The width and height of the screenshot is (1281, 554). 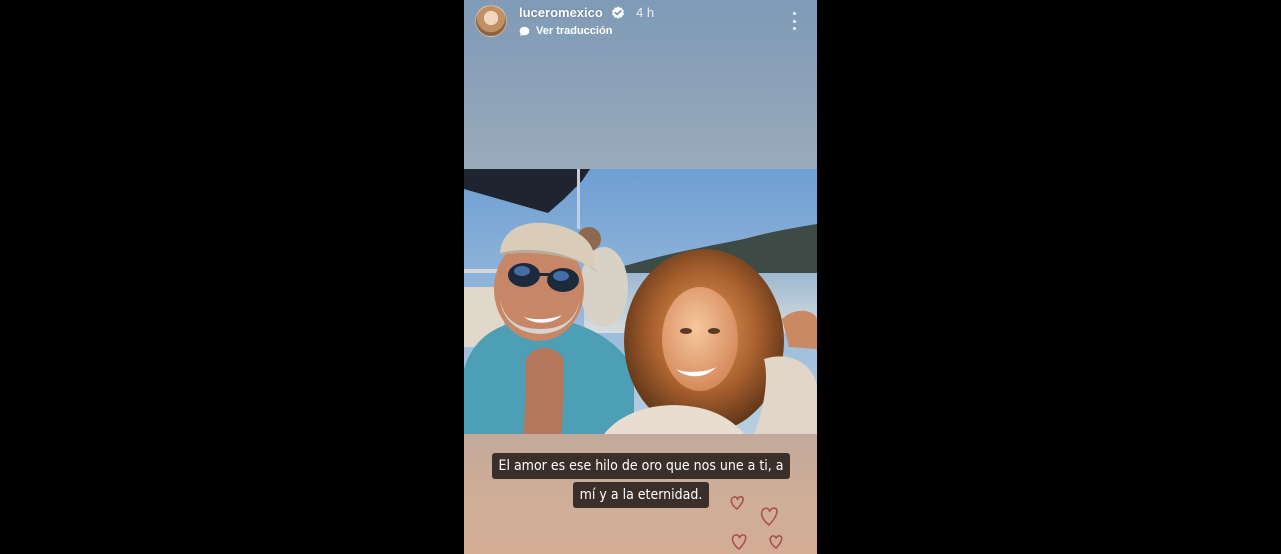 I want to click on story-header: luceromexico 4 h Ver traducción, so click(x=640, y=22).